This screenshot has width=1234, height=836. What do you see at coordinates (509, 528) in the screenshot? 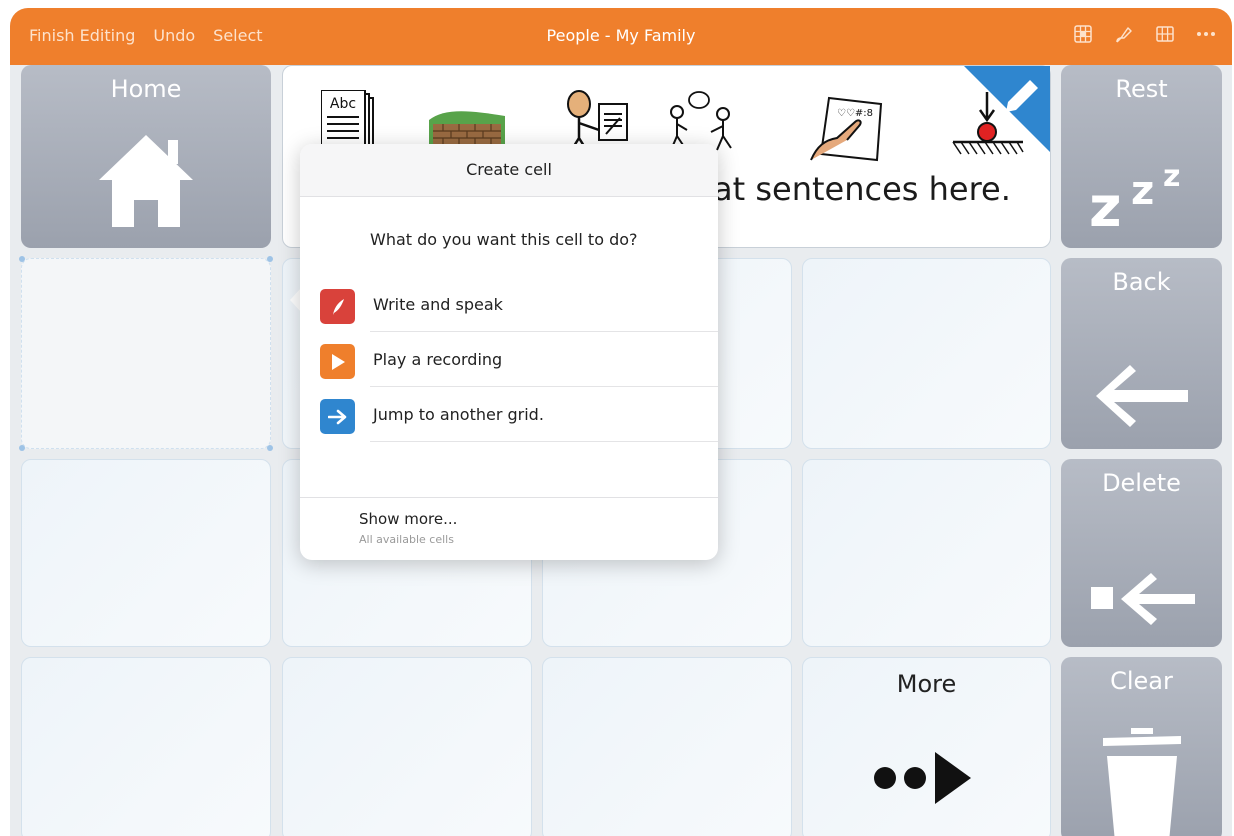
I see `show-more-button: Show more... All available cells` at bounding box center [509, 528].